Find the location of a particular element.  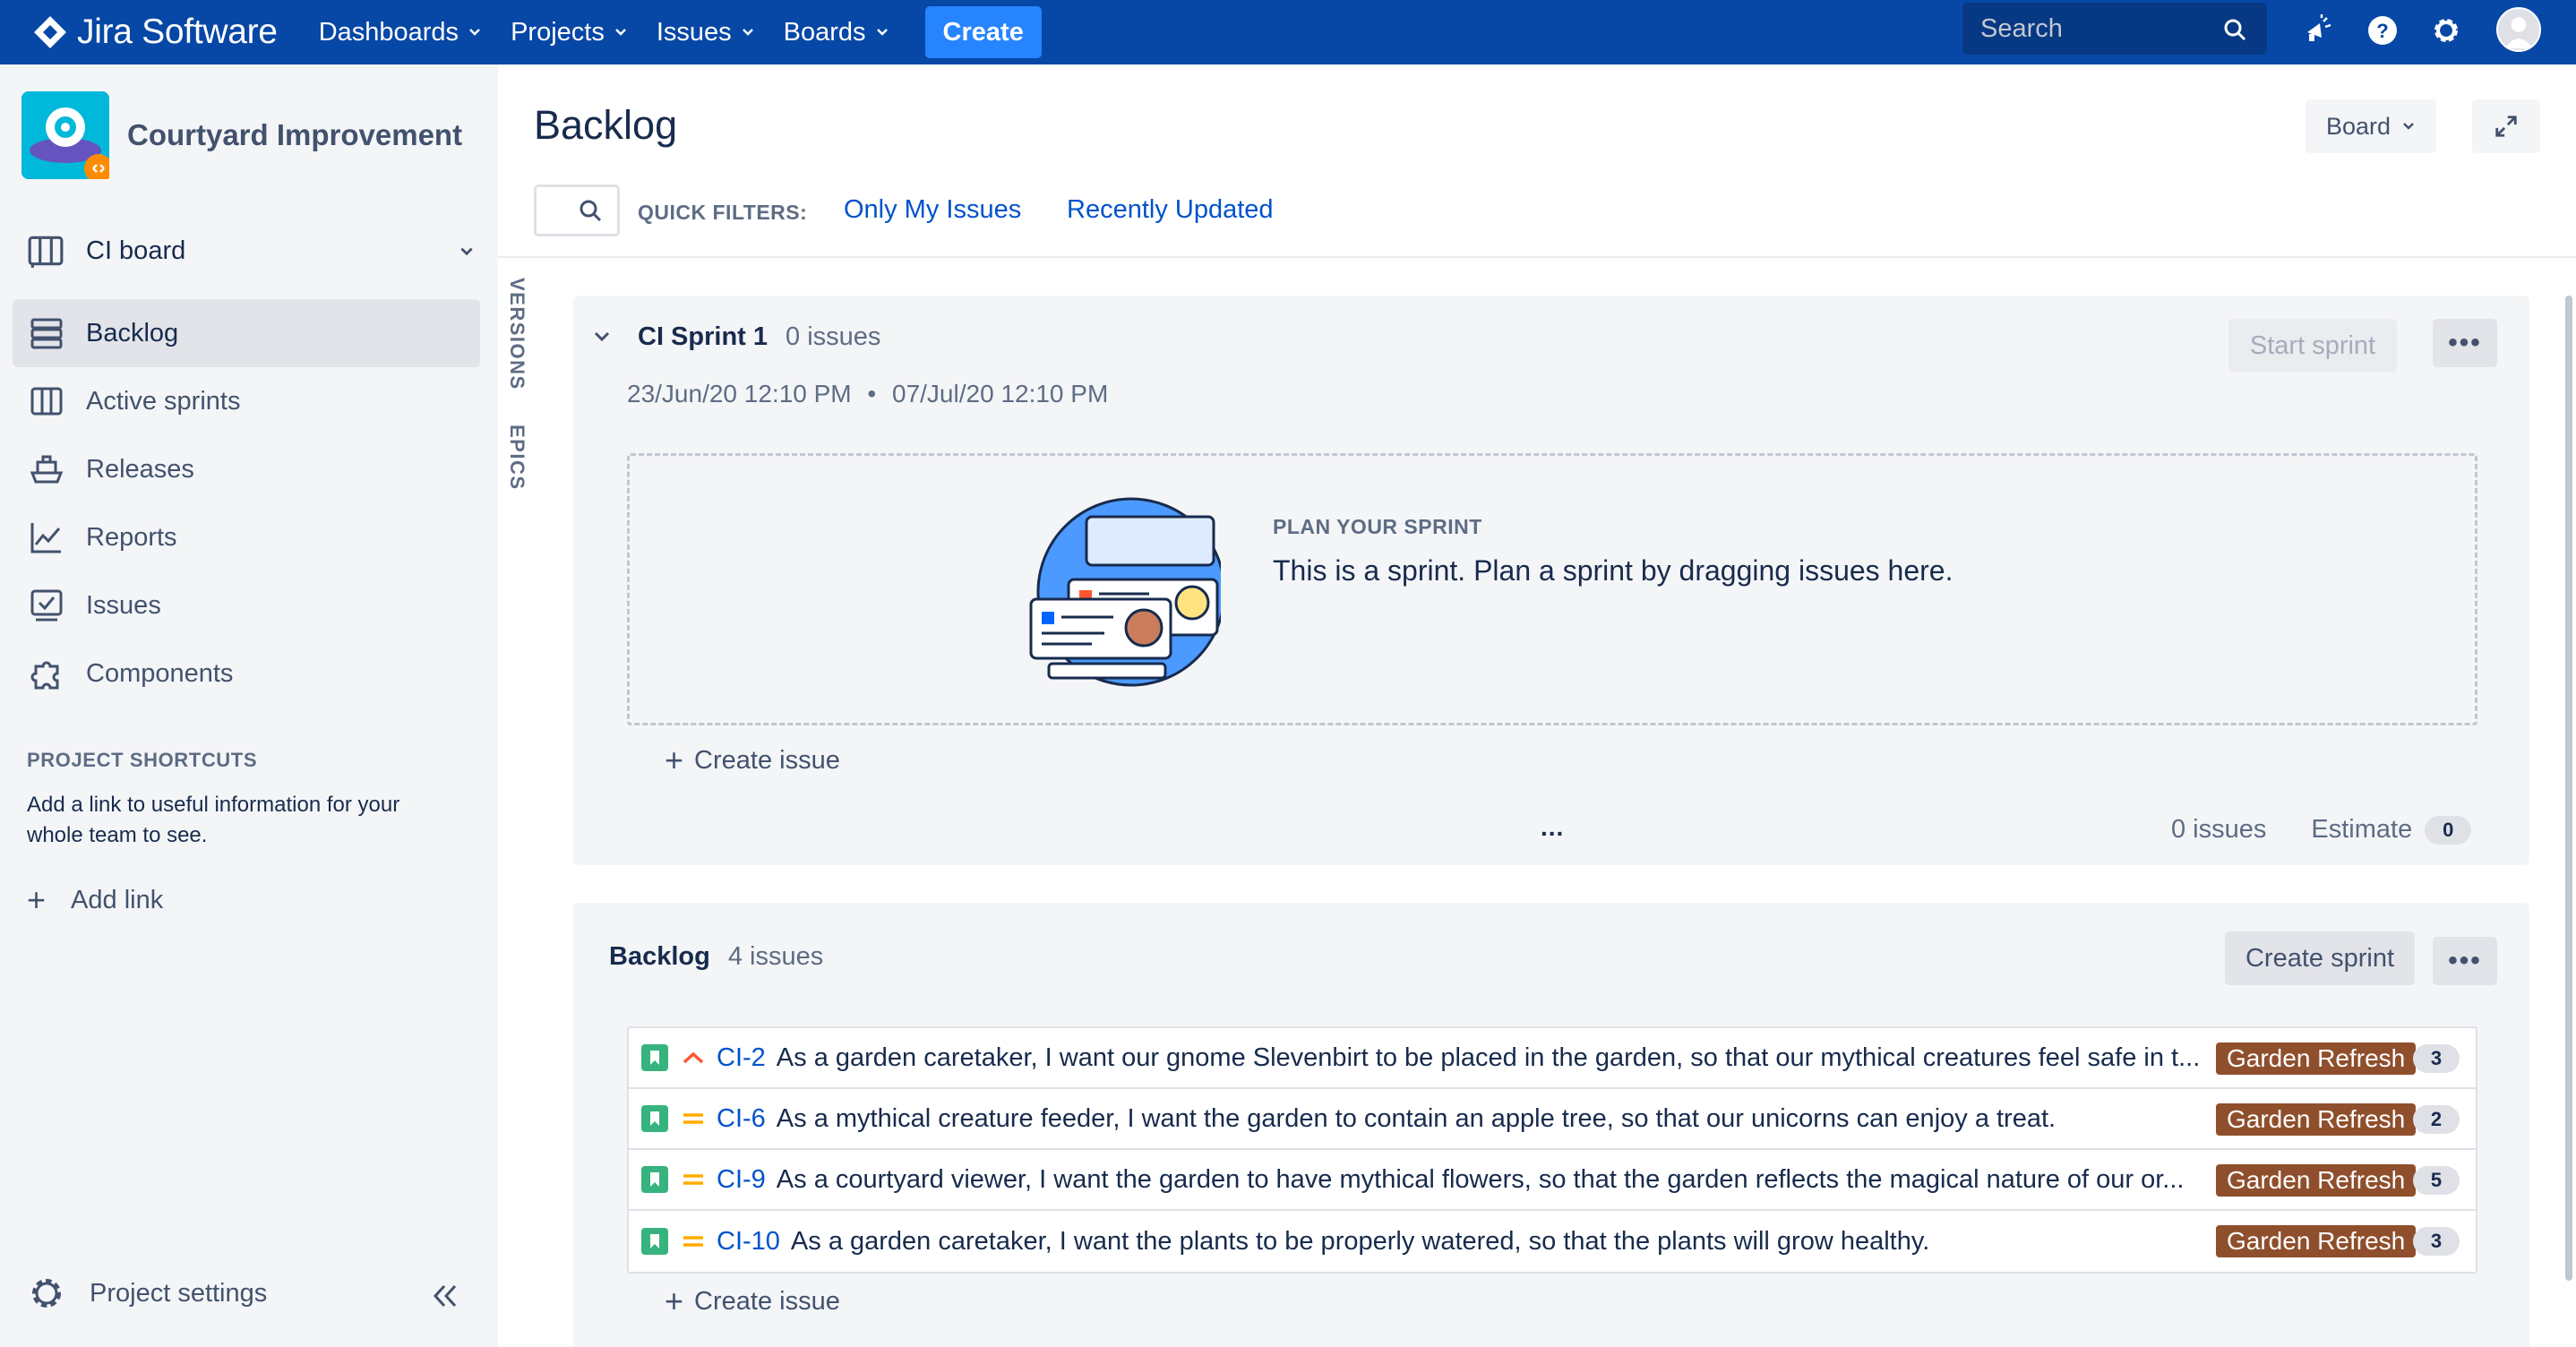

sprint-dates: 23/Jun/20 12:10 PM • 07/Jul/20 12:10 PM is located at coordinates (867, 394).